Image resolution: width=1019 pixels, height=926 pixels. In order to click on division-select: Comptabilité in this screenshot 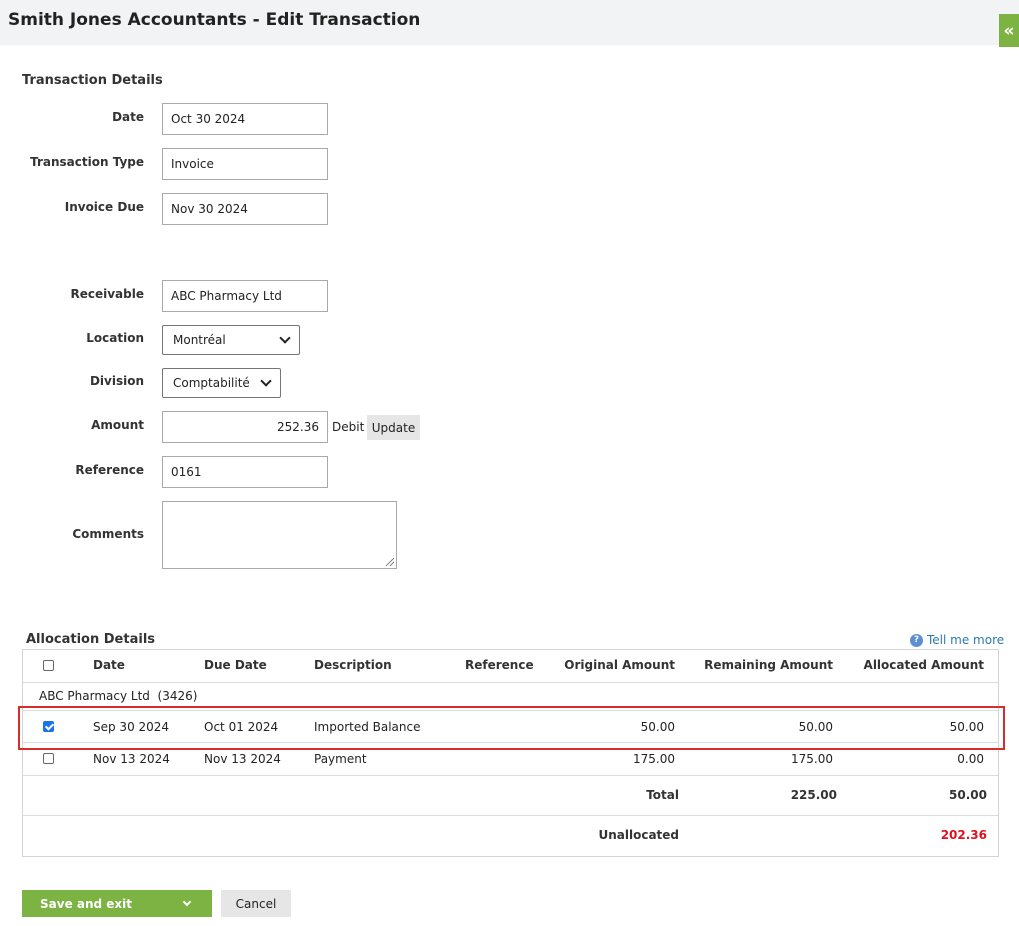, I will do `click(221, 383)`.